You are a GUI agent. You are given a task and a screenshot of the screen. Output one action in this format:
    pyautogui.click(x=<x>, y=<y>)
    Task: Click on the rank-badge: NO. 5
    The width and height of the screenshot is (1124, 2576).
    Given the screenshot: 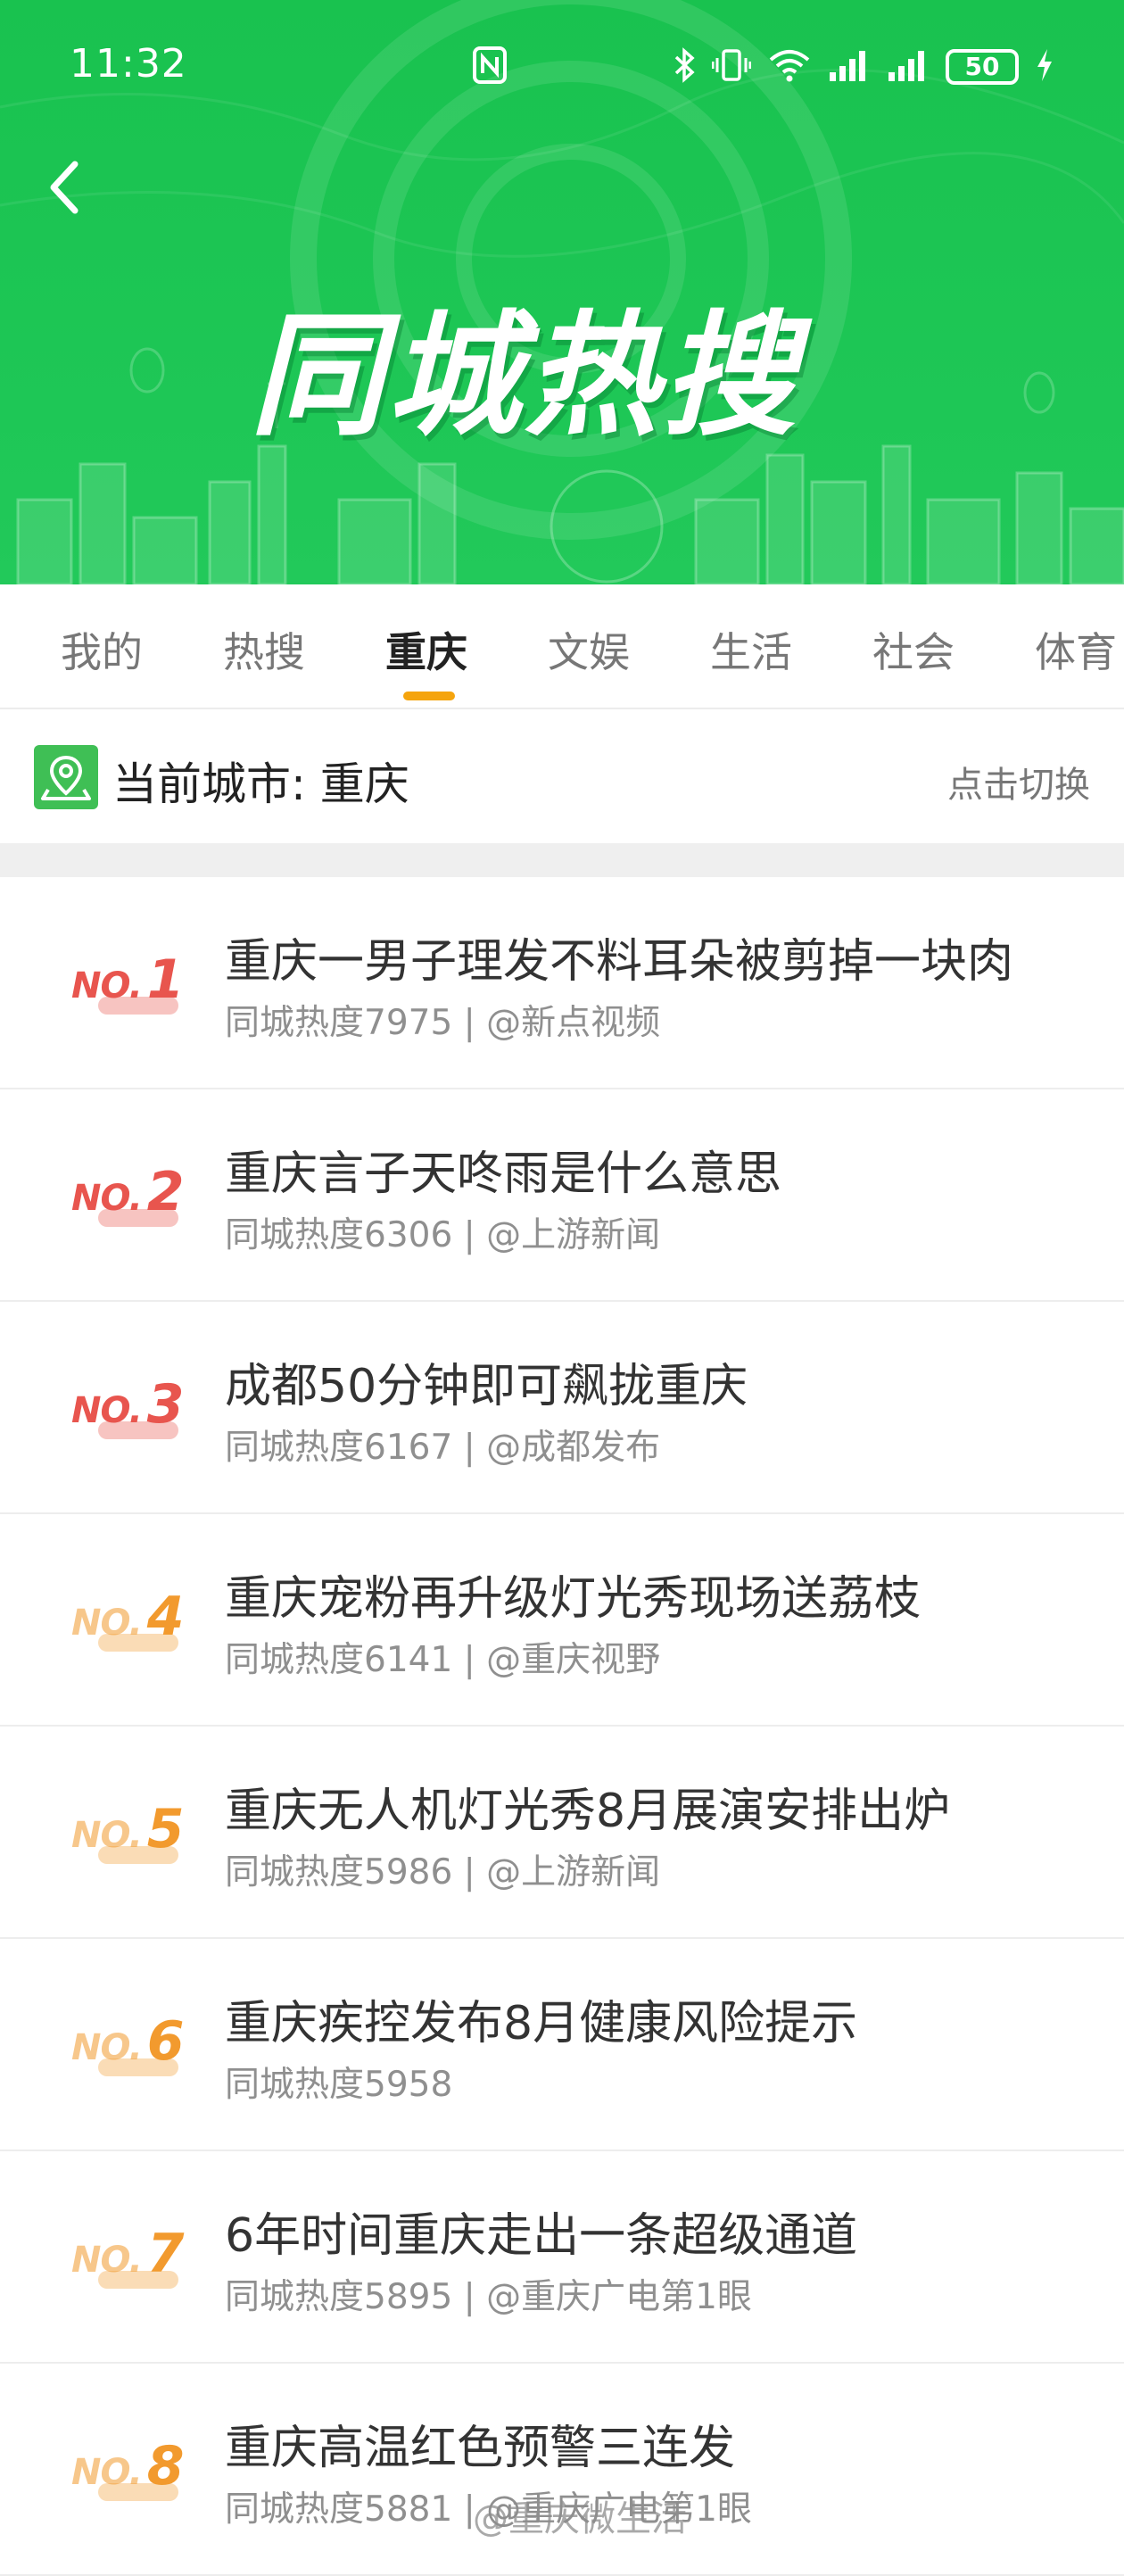 What is the action you would take?
    pyautogui.click(x=134, y=1834)
    